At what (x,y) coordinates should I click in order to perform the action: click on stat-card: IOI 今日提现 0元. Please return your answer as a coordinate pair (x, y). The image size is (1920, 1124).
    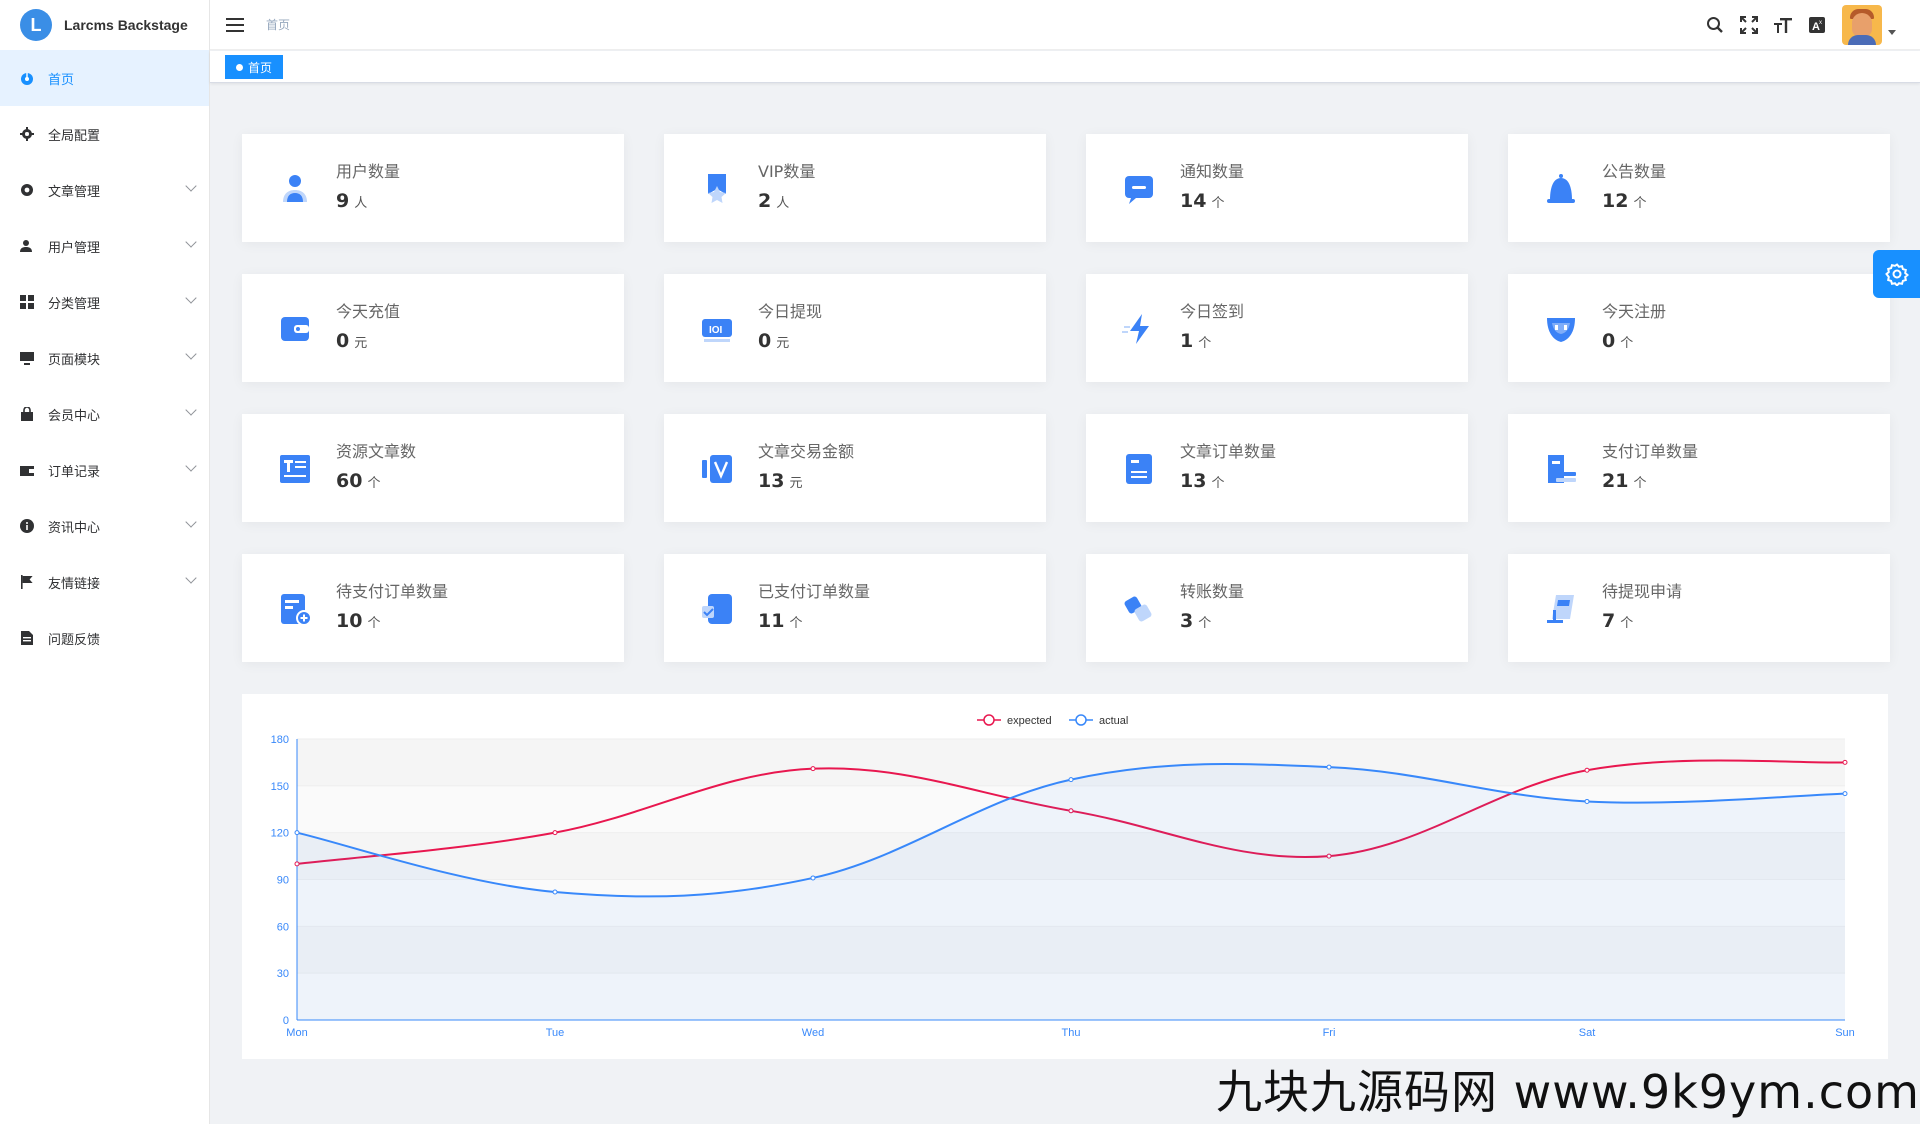
    Looking at the image, I should click on (855, 328).